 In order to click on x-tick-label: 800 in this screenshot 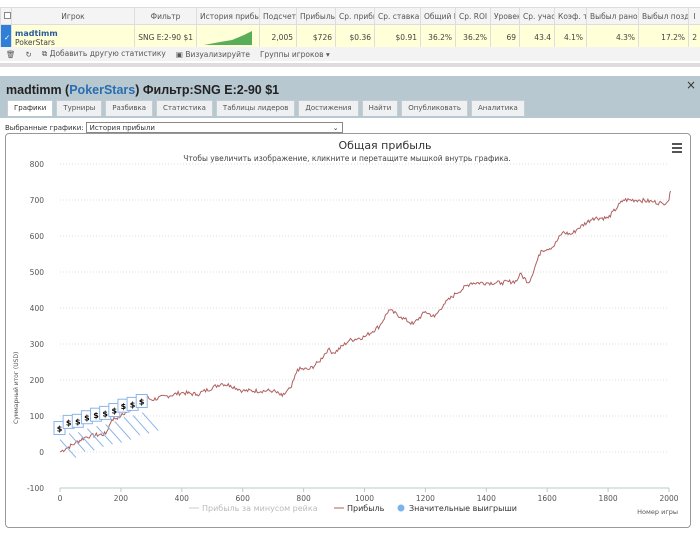, I will do `click(303, 498)`.